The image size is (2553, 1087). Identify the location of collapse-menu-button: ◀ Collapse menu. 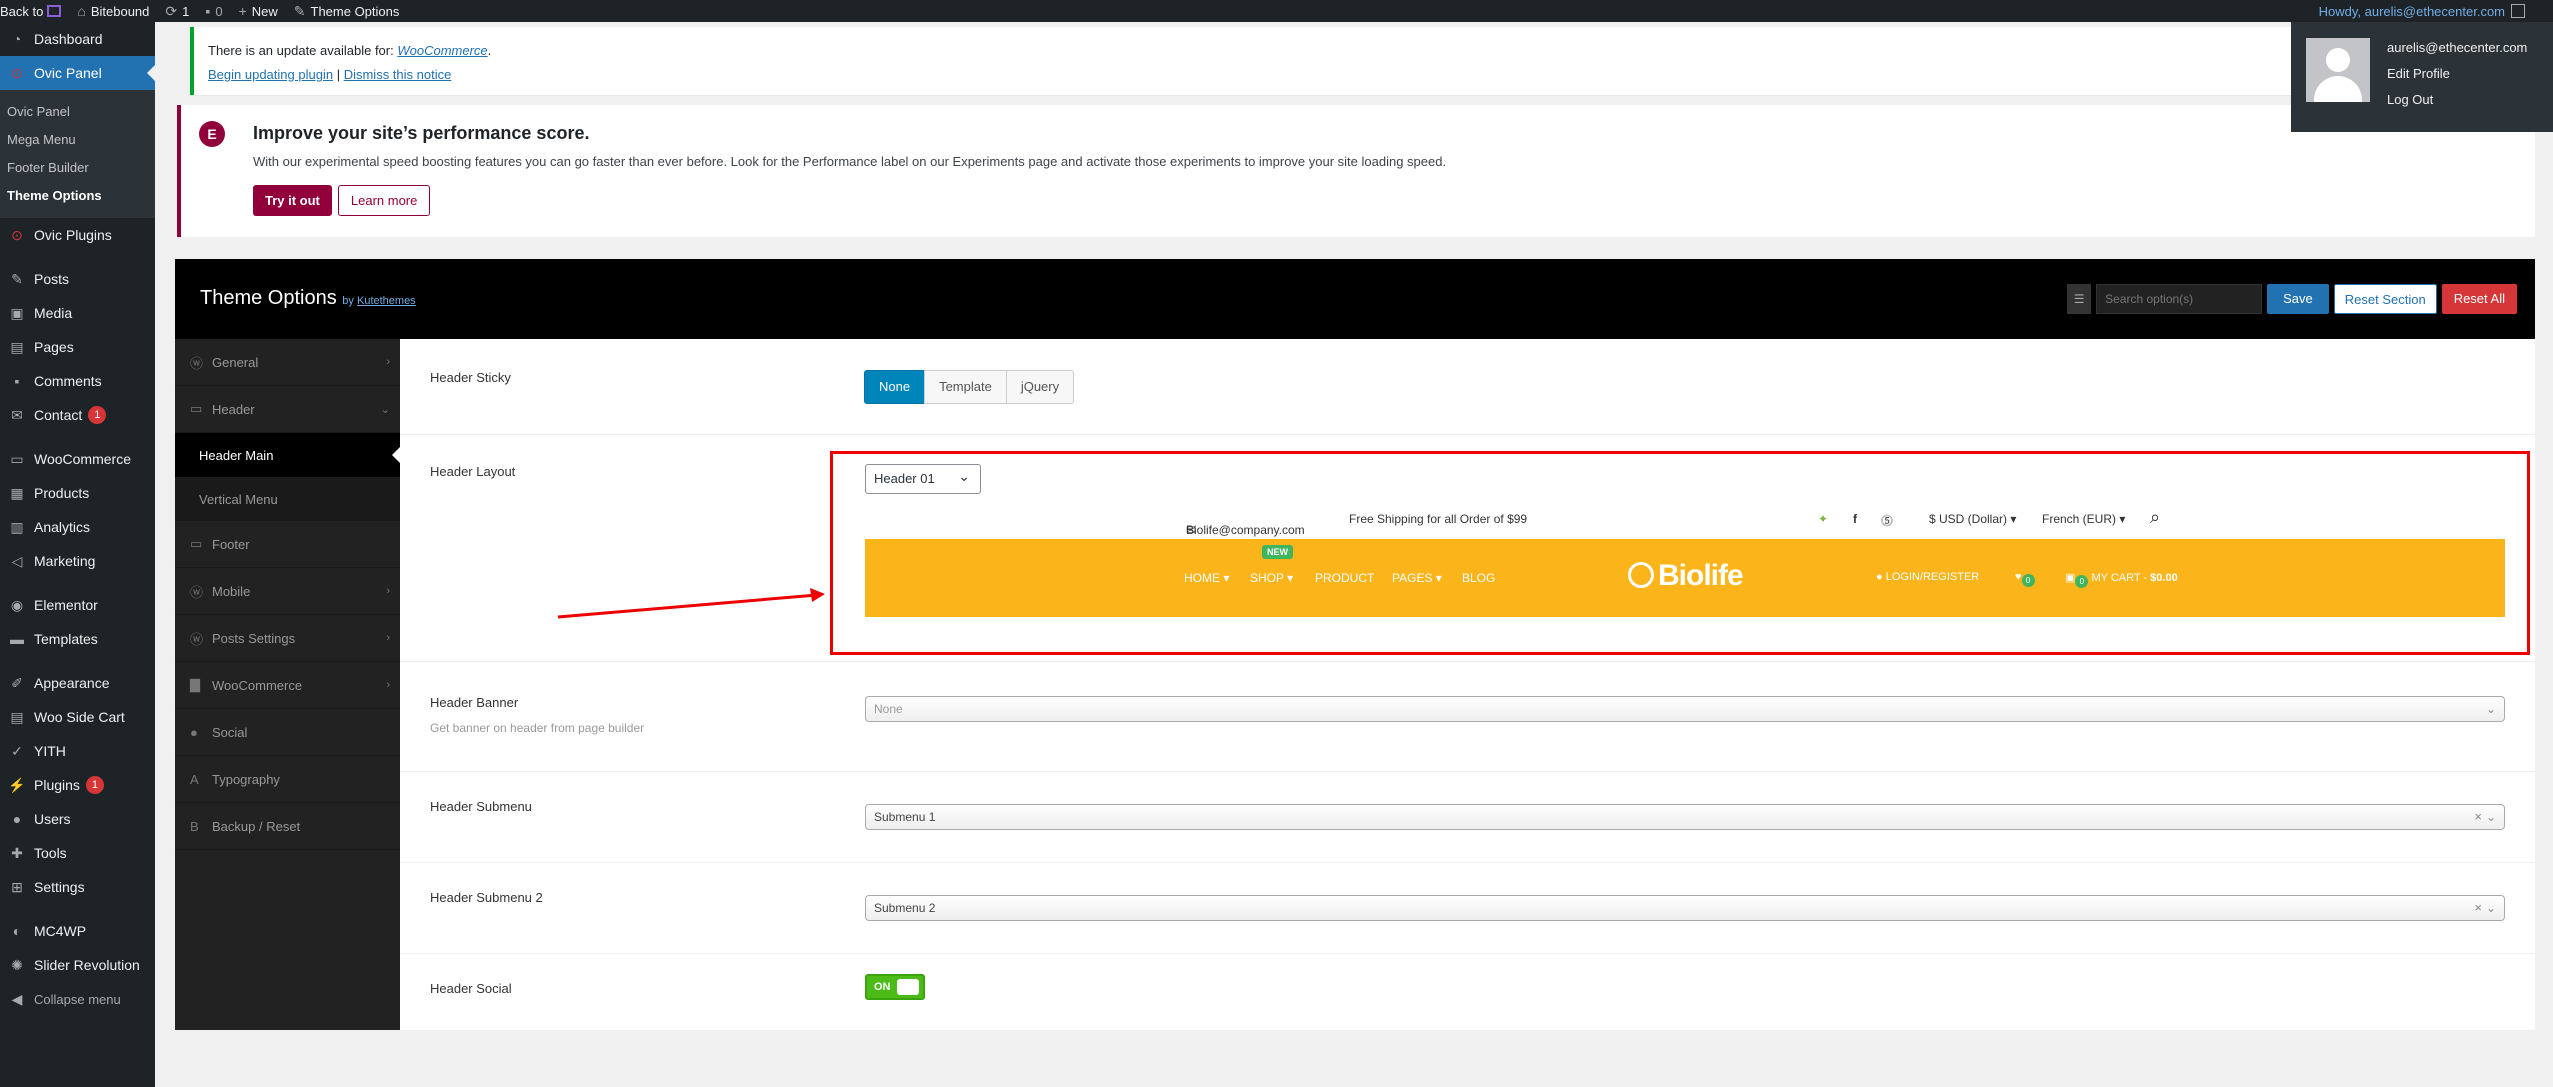
(77, 999).